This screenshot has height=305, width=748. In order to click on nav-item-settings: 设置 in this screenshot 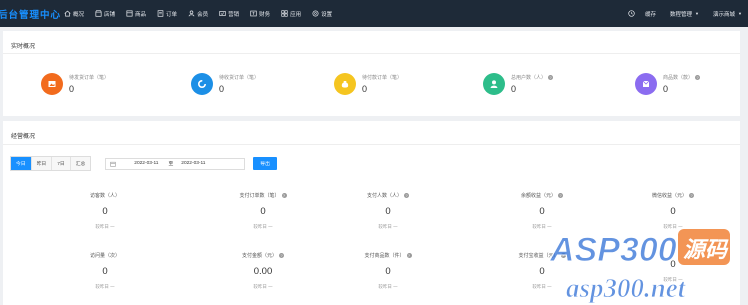, I will do `click(322, 14)`.